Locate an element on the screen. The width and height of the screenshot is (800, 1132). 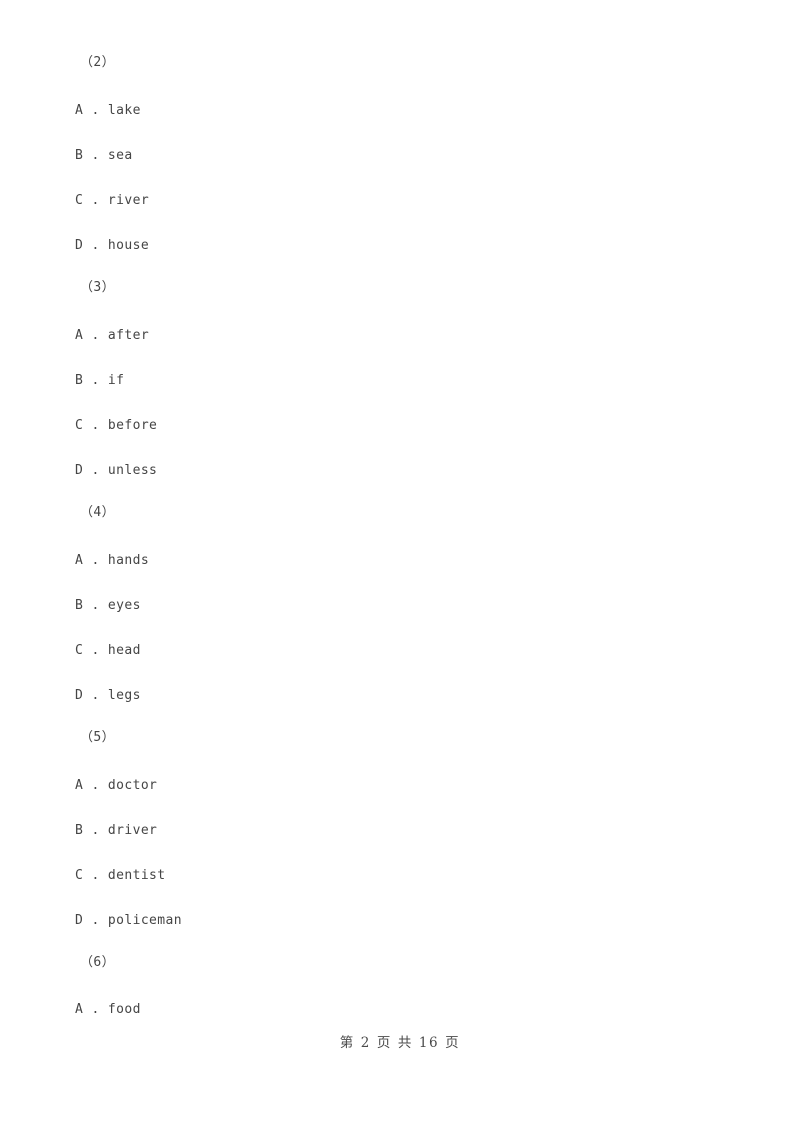
answer-option: B . driver is located at coordinates (116, 831).